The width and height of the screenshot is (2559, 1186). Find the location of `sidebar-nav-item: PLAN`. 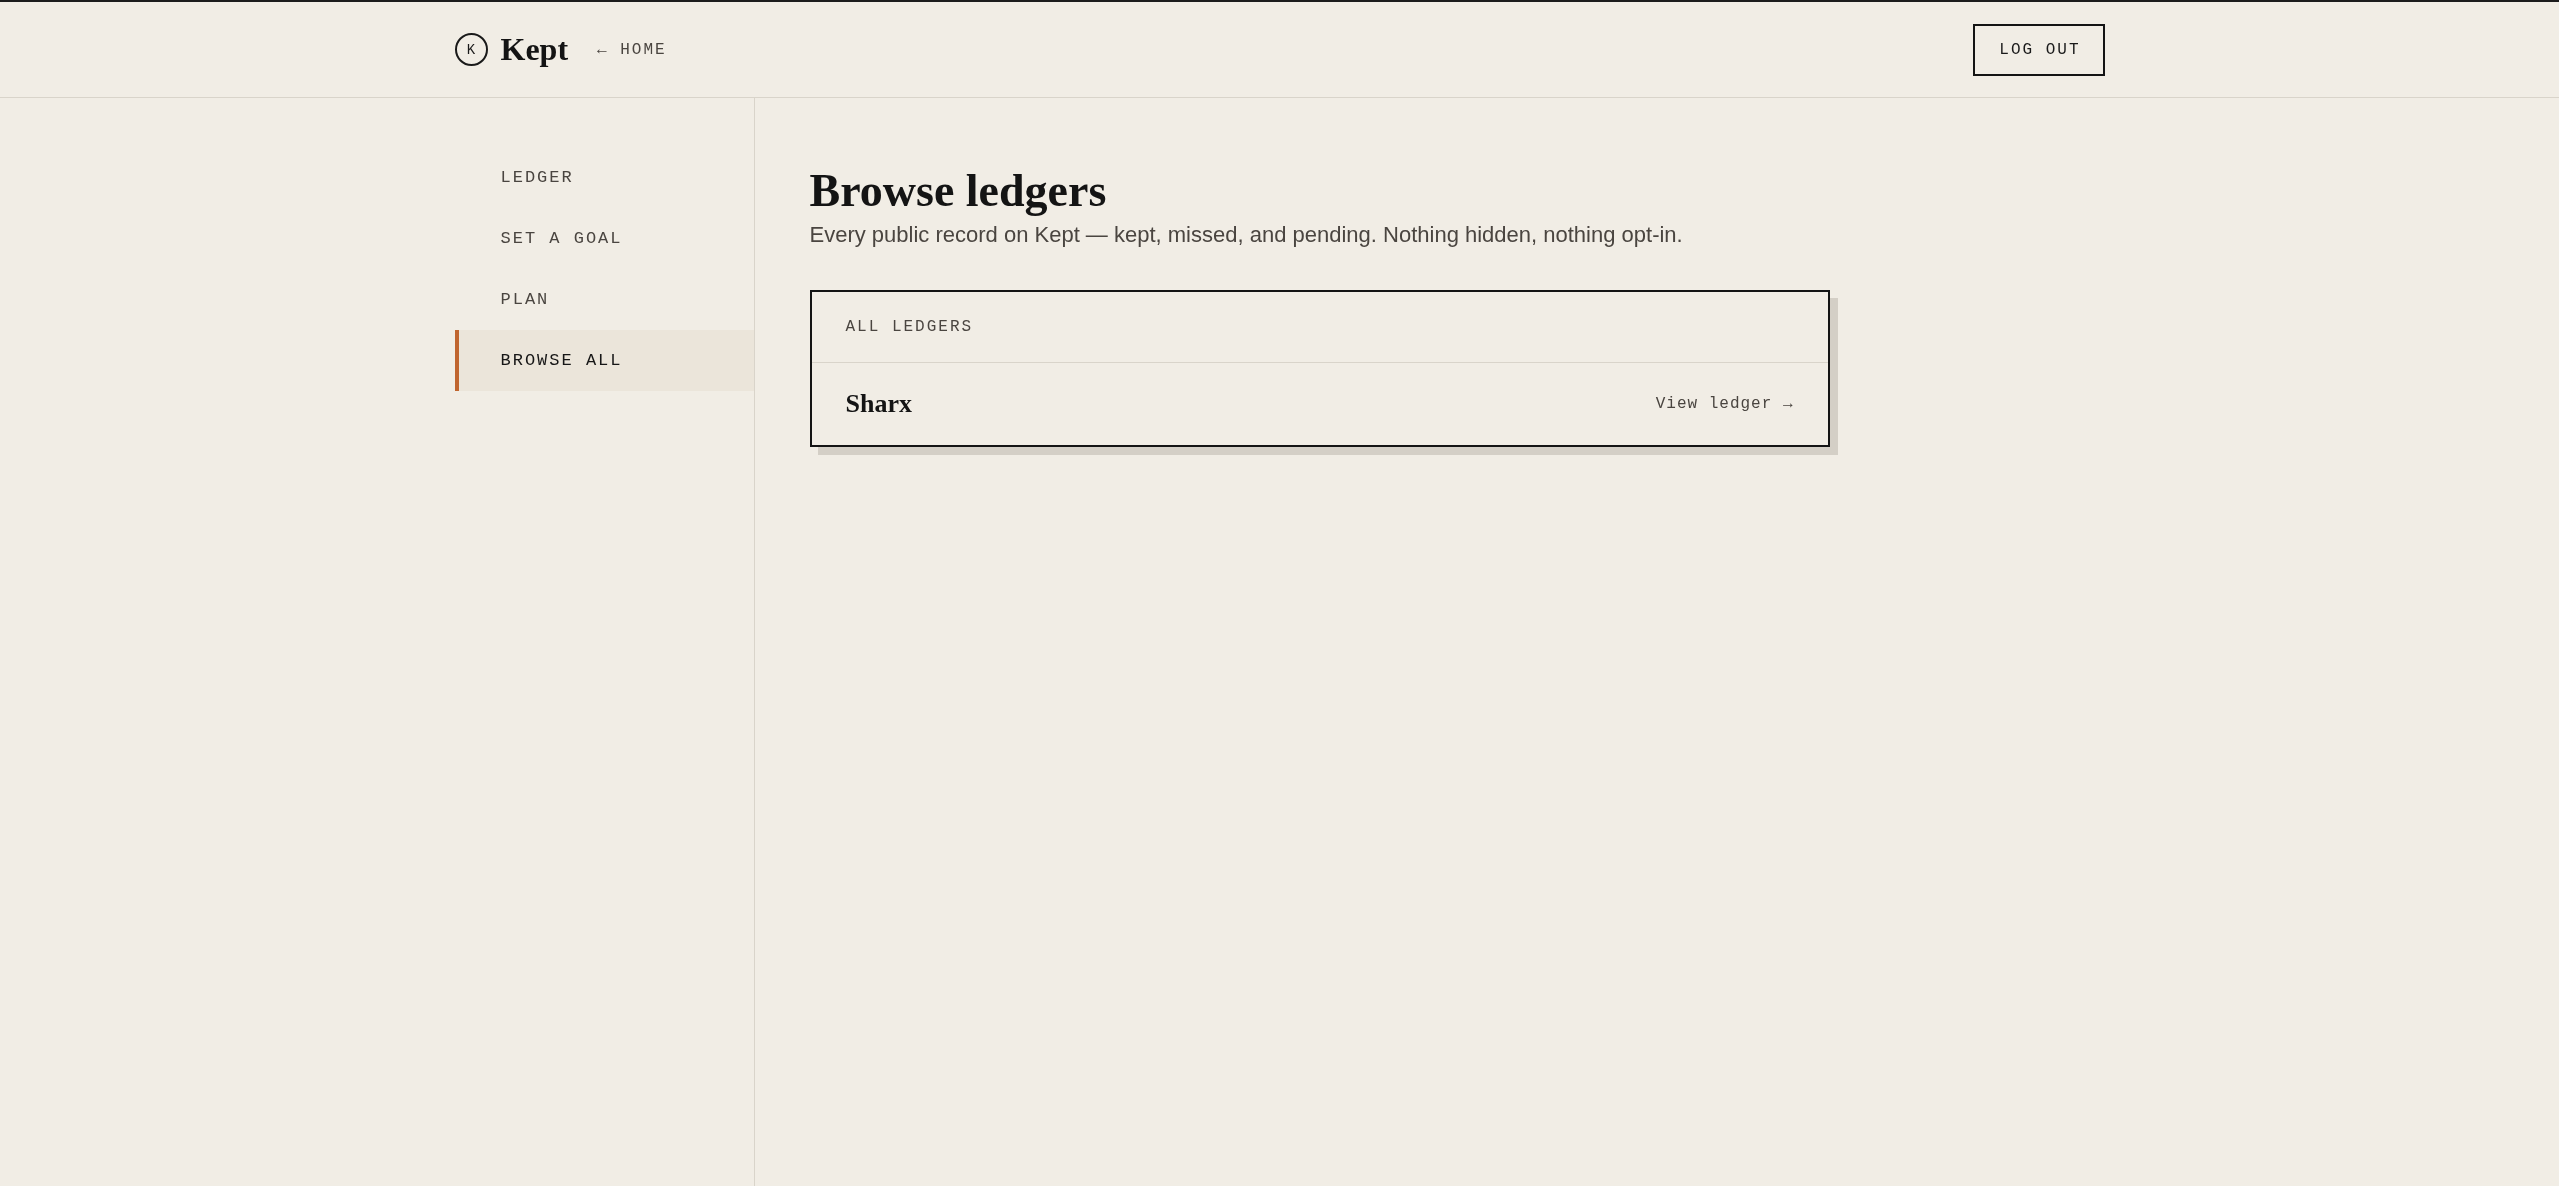

sidebar-nav-item: PLAN is located at coordinates (604, 299).